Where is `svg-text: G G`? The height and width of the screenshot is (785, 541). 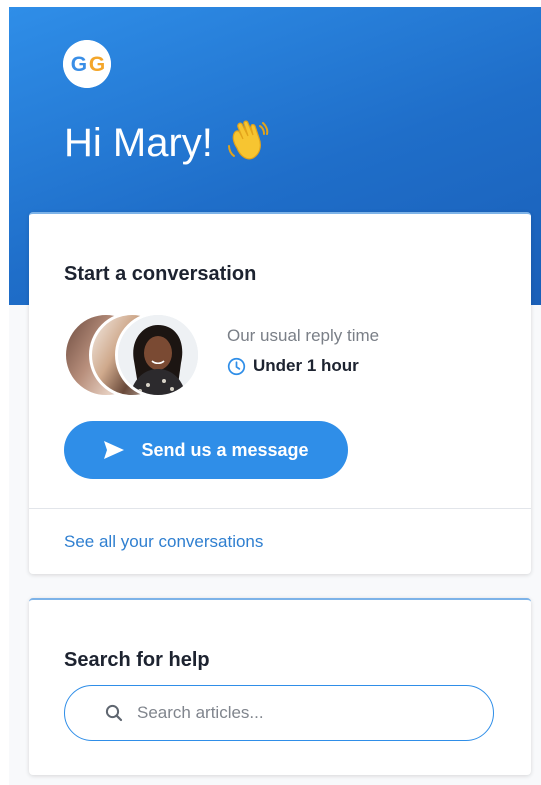
svg-text: G G is located at coordinates (88, 64).